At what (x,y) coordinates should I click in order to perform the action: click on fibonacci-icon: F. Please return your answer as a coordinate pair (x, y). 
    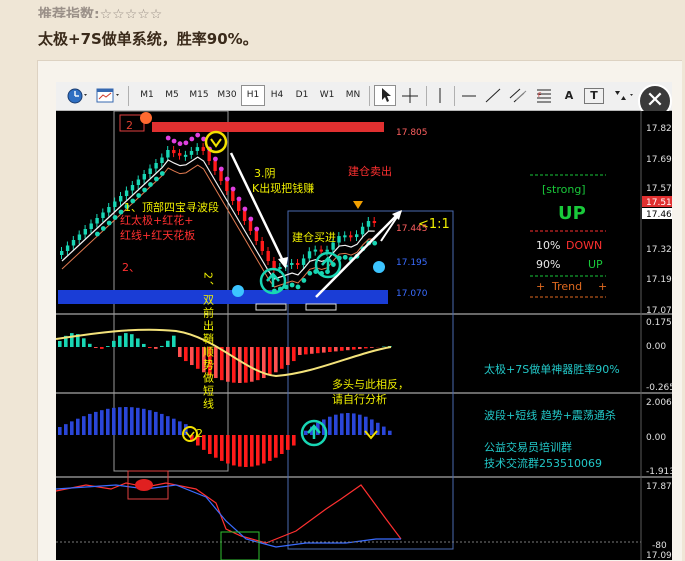
    Looking at the image, I should click on (544, 95).